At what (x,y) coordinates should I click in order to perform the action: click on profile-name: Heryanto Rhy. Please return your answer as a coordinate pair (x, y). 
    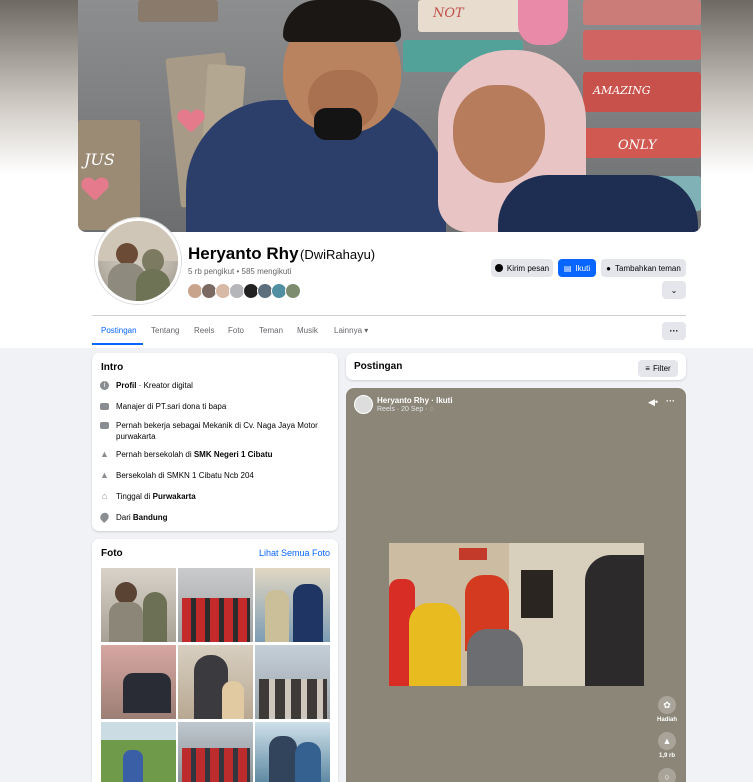
    Looking at the image, I should click on (243, 253).